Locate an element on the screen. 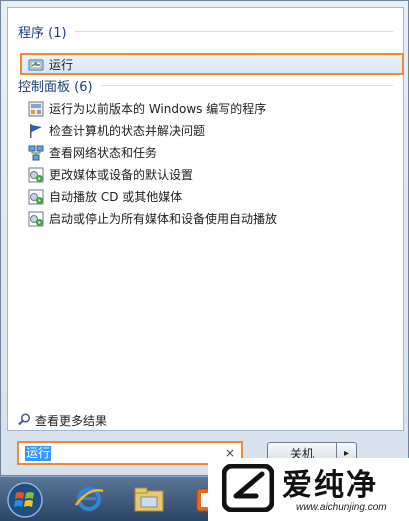 The height and width of the screenshot is (521, 409). programs-group-header: 程序 (1) is located at coordinates (205, 31).